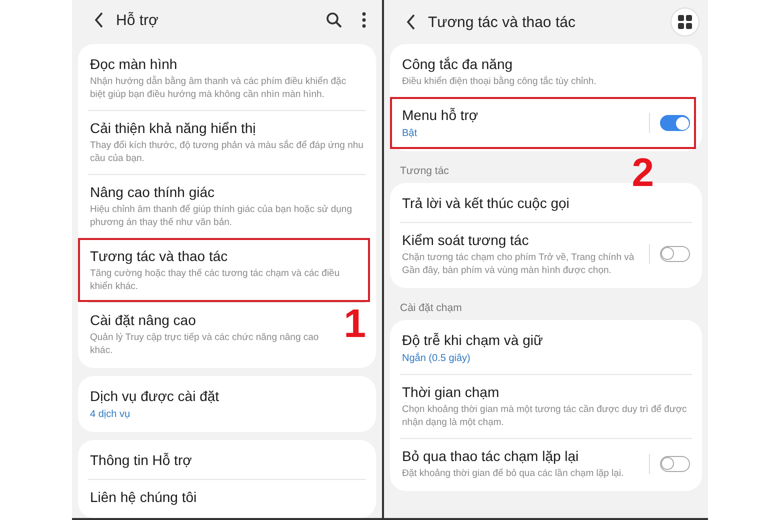 This screenshot has height=520, width=780. I want to click on item-title: Thời gian chạm, so click(546, 392).